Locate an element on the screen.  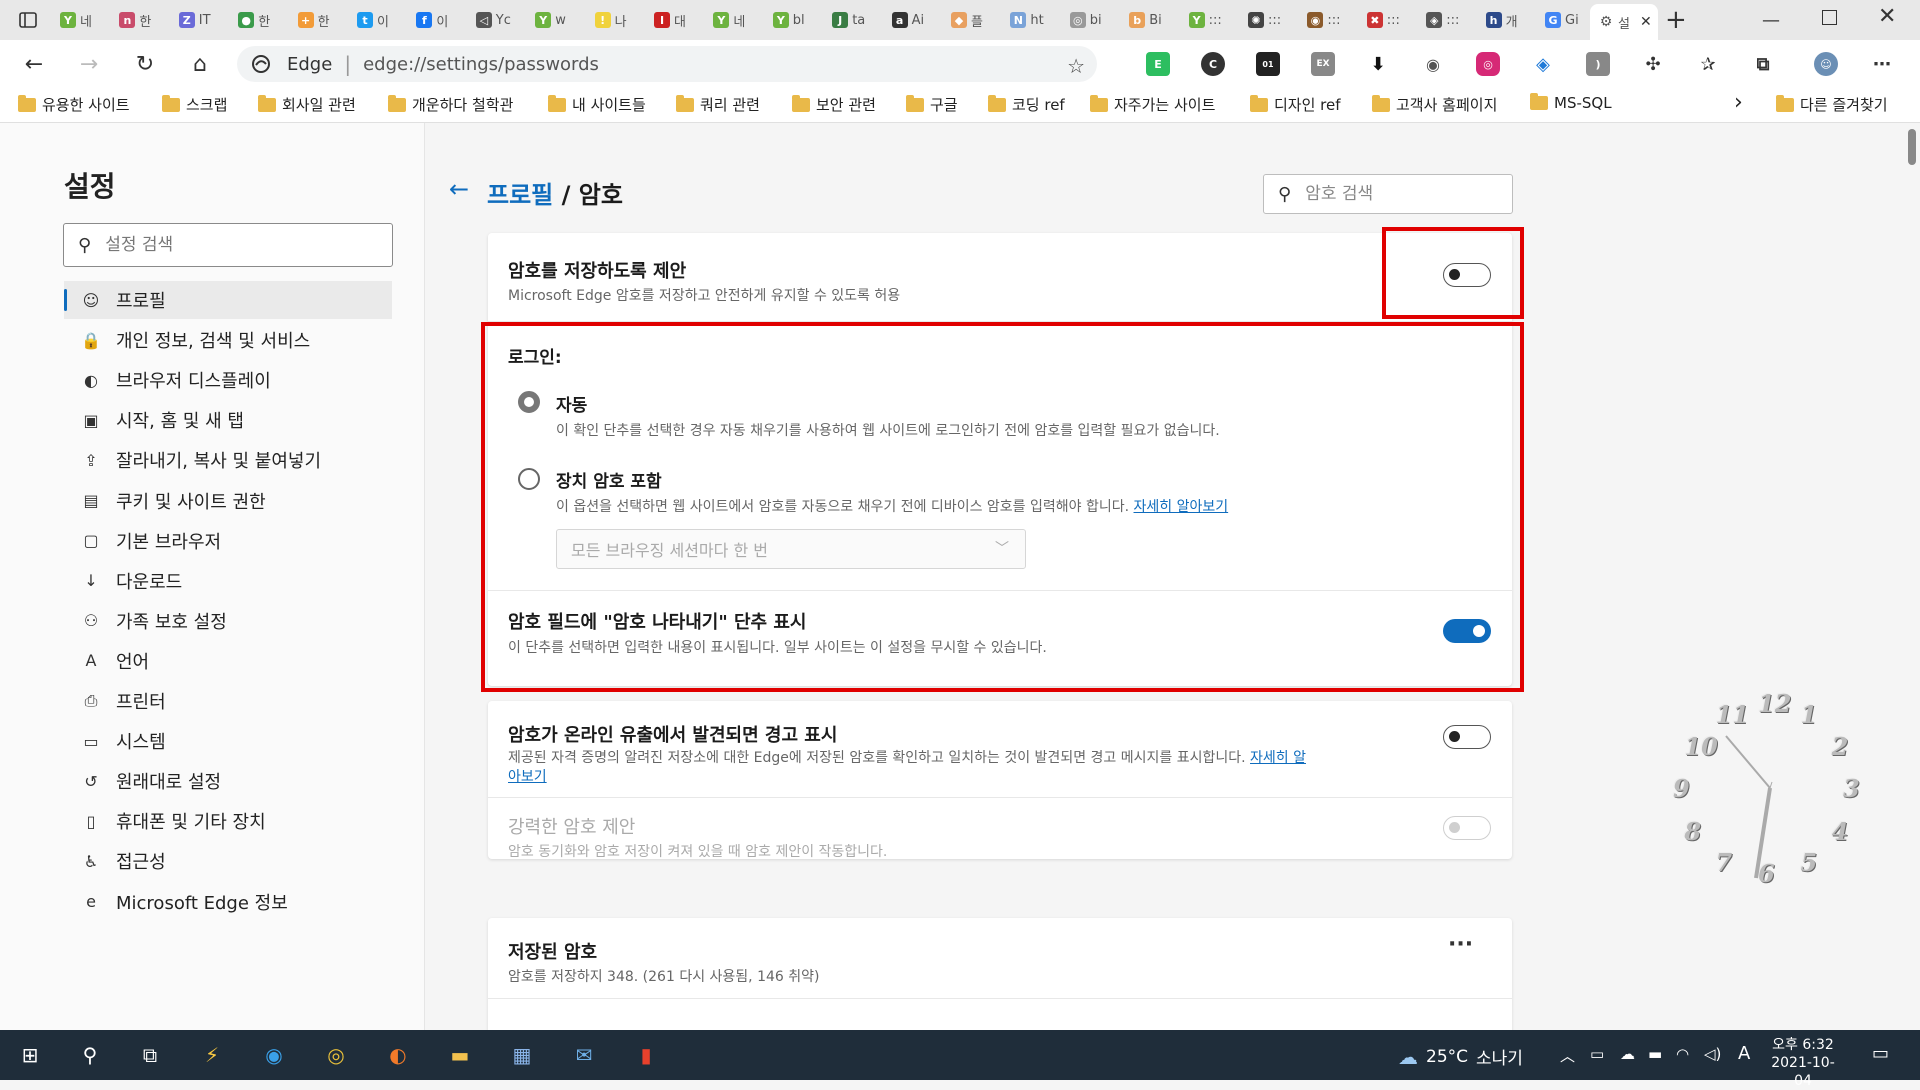
tab: ✖::: is located at coordinates (1393, 20).